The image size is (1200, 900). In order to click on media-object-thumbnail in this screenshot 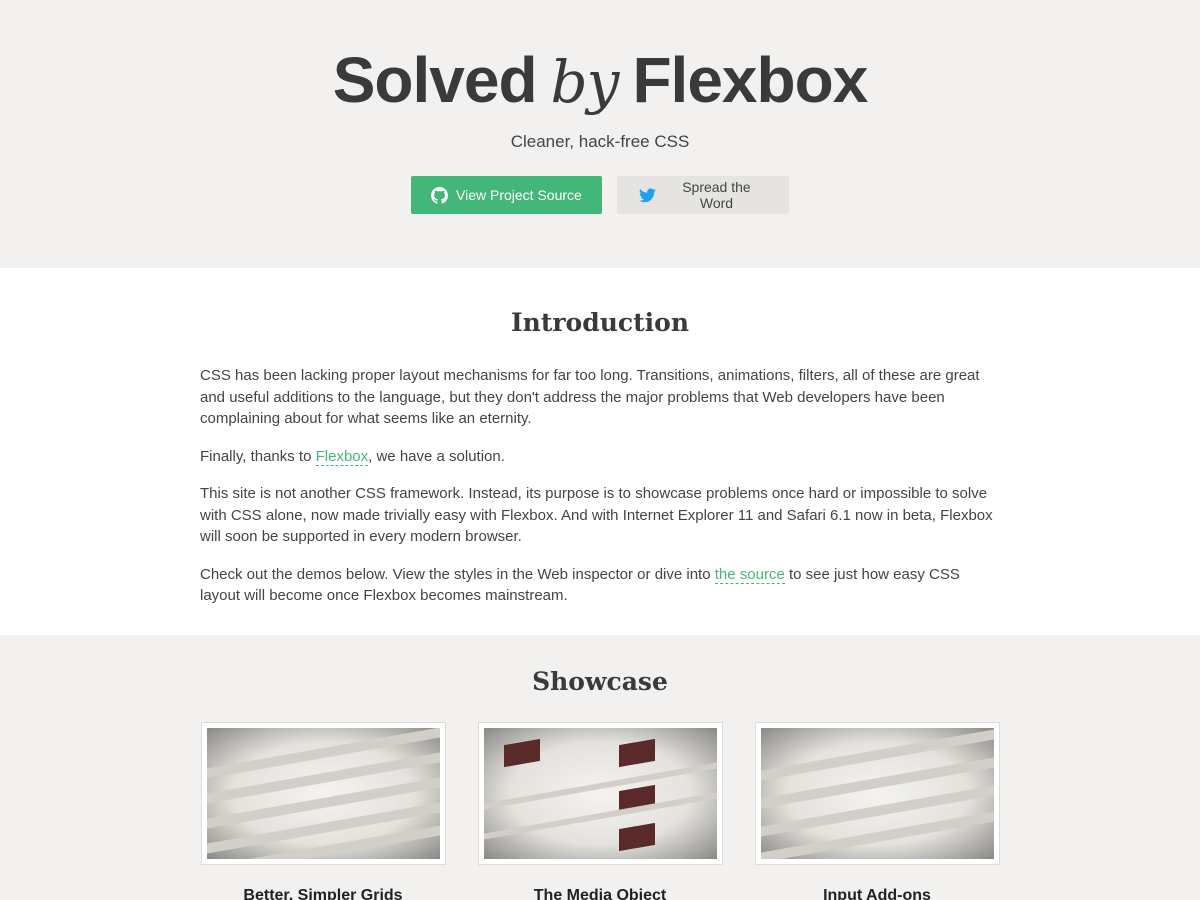, I will do `click(600, 793)`.